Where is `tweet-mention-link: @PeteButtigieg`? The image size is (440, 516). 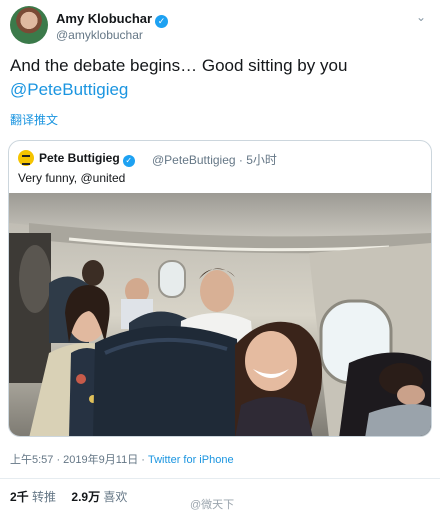
tweet-mention-link: @PeteButtigieg is located at coordinates (69, 89).